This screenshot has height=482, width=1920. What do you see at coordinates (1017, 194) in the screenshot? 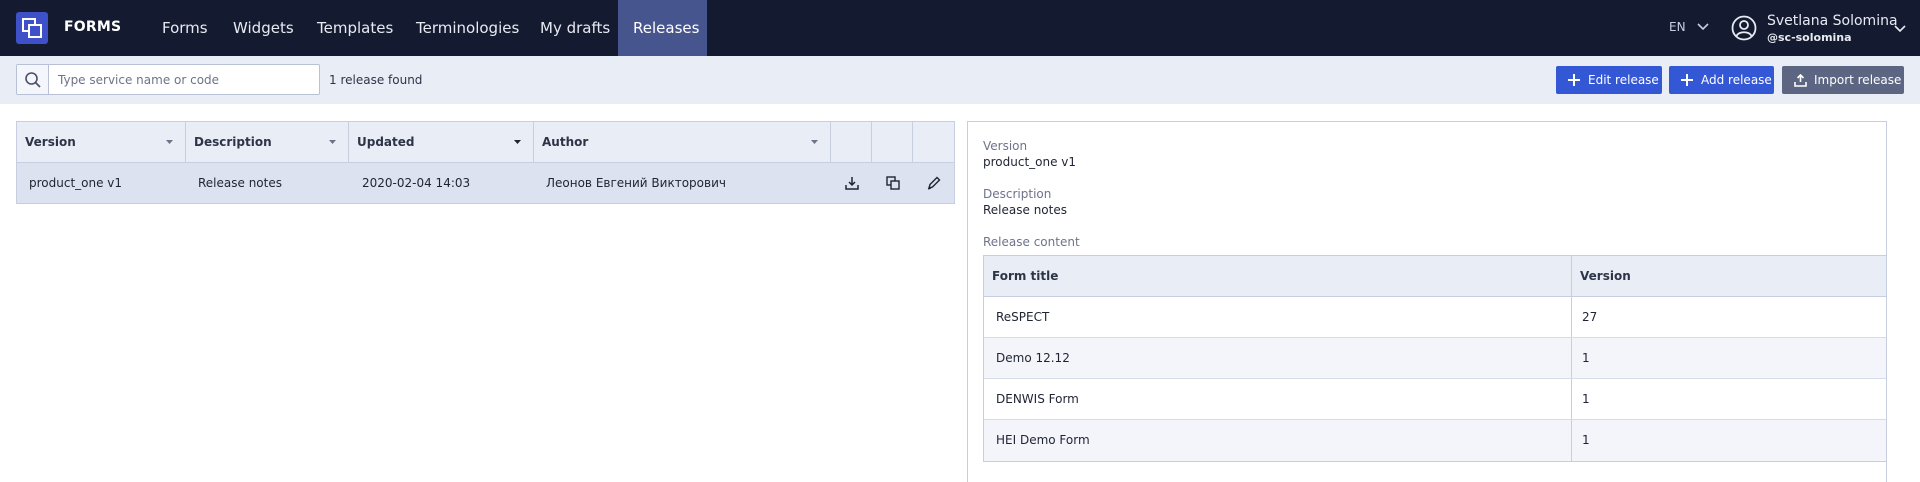
I see `description-label: Description` at bounding box center [1017, 194].